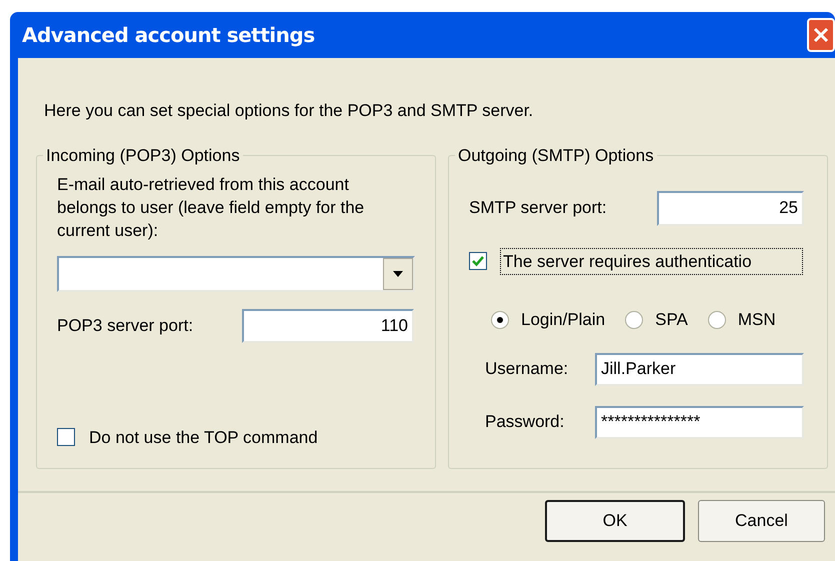 The image size is (835, 561). I want to click on port-field: 110, so click(328, 325).